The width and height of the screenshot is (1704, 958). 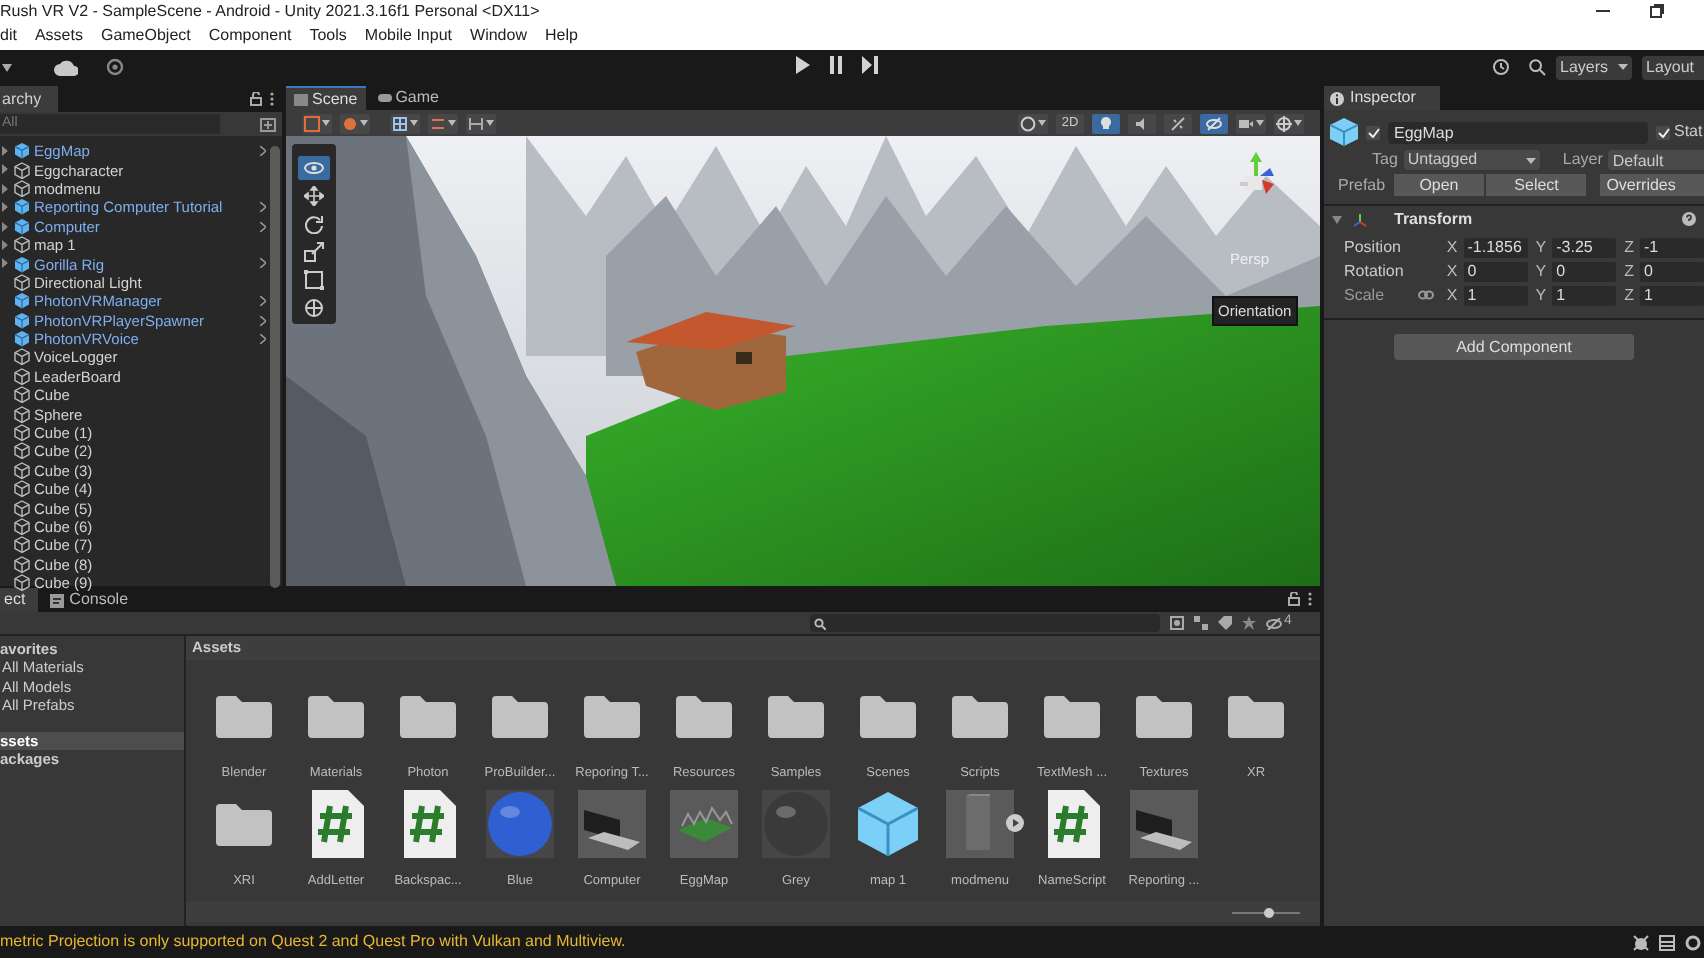 I want to click on visibility-icon, so click(x=1214, y=123).